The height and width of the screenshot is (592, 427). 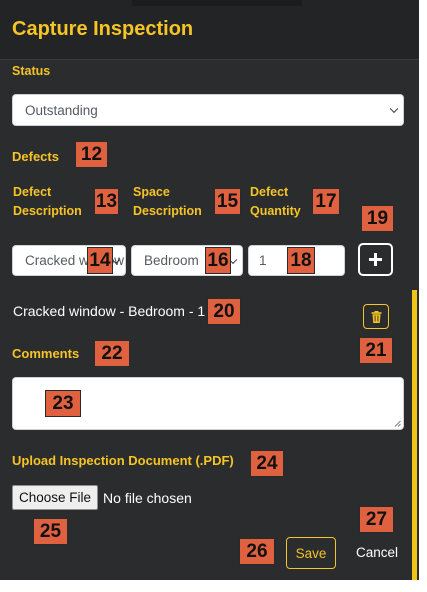 What do you see at coordinates (102, 497) in the screenshot?
I see `file-upload-control: Choose File No file chosen` at bounding box center [102, 497].